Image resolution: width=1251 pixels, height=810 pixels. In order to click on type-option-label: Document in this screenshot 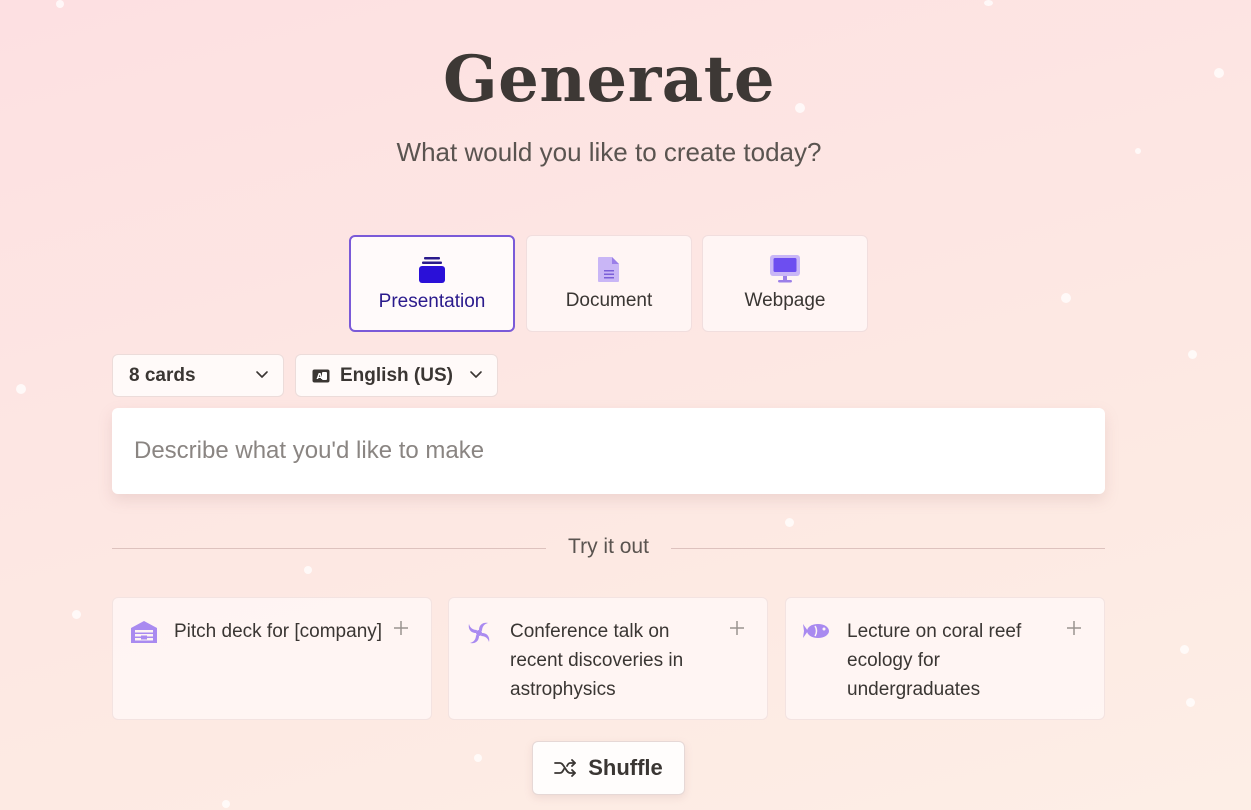, I will do `click(609, 300)`.